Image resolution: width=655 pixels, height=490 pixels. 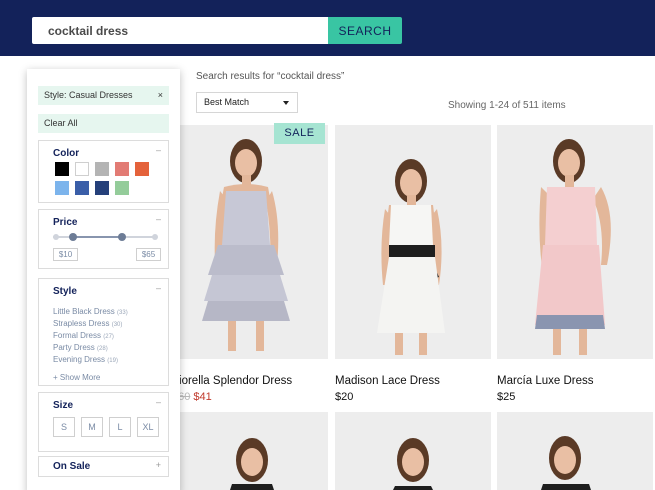 I want to click on sort-value: Best Match, so click(x=227, y=102).